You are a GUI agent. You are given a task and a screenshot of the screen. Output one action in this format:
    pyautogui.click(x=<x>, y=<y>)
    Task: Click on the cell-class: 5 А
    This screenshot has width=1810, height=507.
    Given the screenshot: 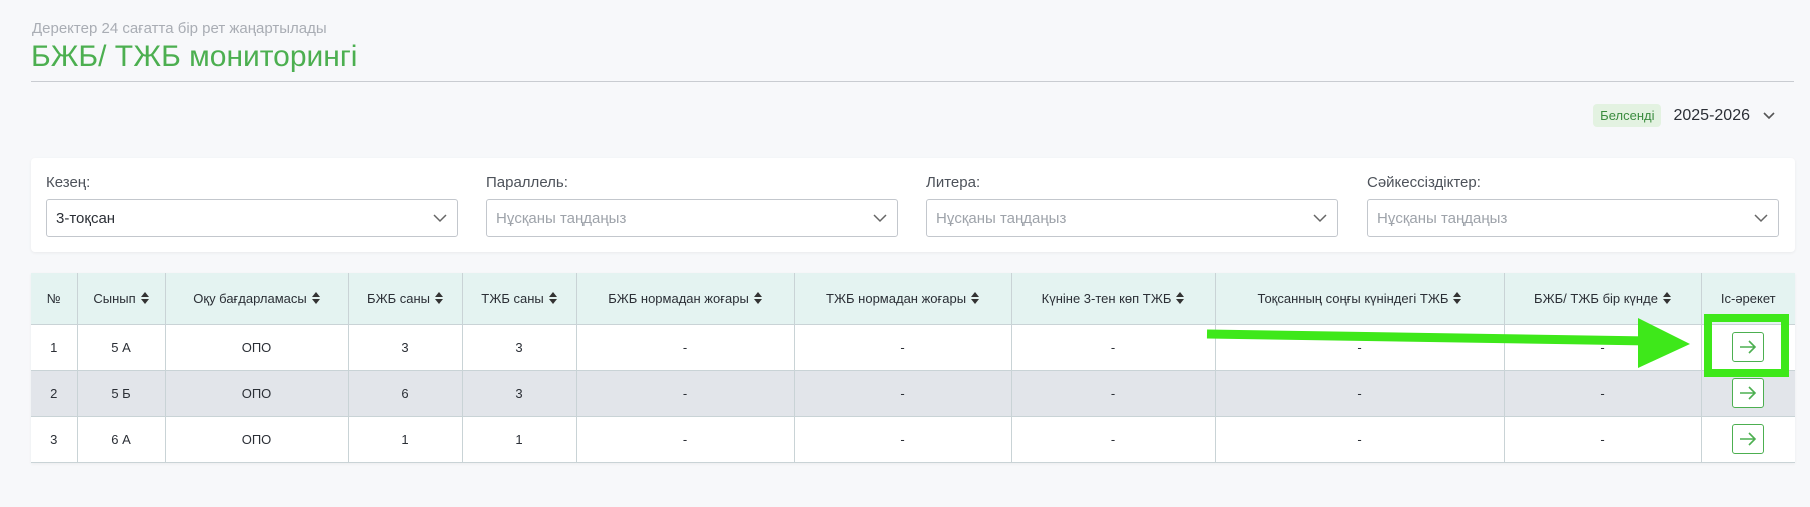 What is the action you would take?
    pyautogui.click(x=121, y=347)
    